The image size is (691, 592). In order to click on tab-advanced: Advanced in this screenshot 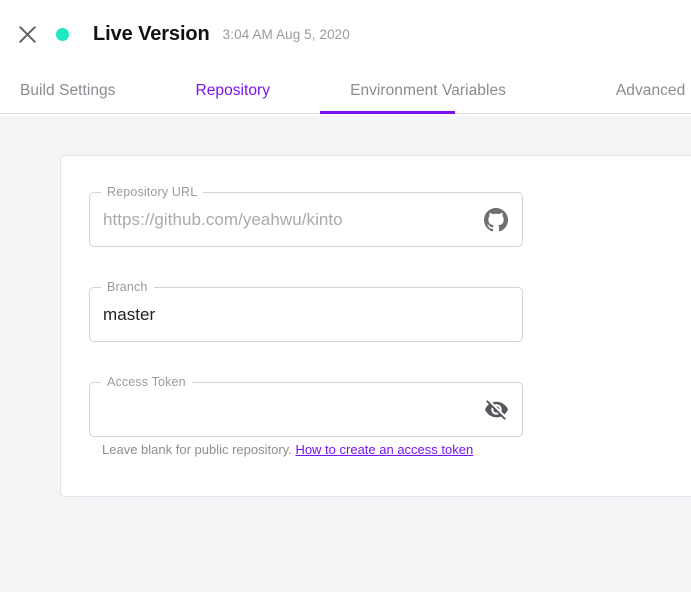, I will do `click(623, 91)`.